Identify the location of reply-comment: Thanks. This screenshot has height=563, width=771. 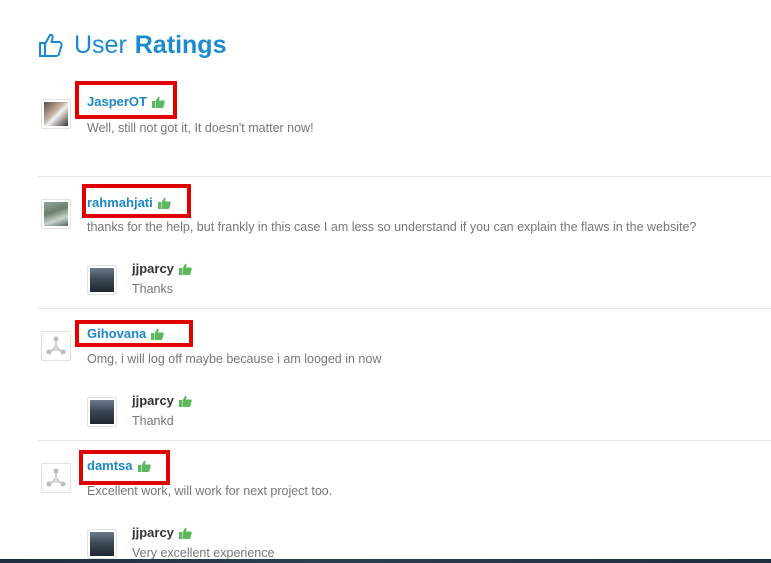
(152, 289).